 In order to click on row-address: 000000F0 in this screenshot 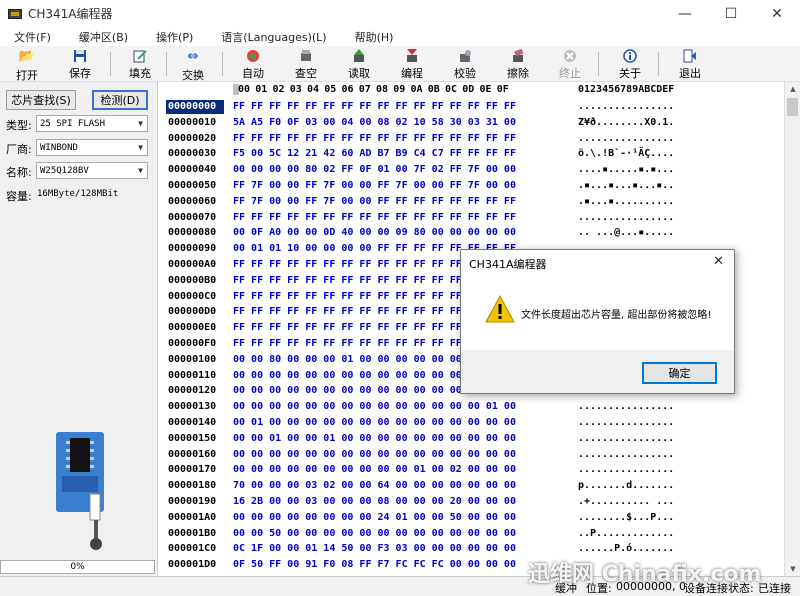, I will do `click(192, 343)`.